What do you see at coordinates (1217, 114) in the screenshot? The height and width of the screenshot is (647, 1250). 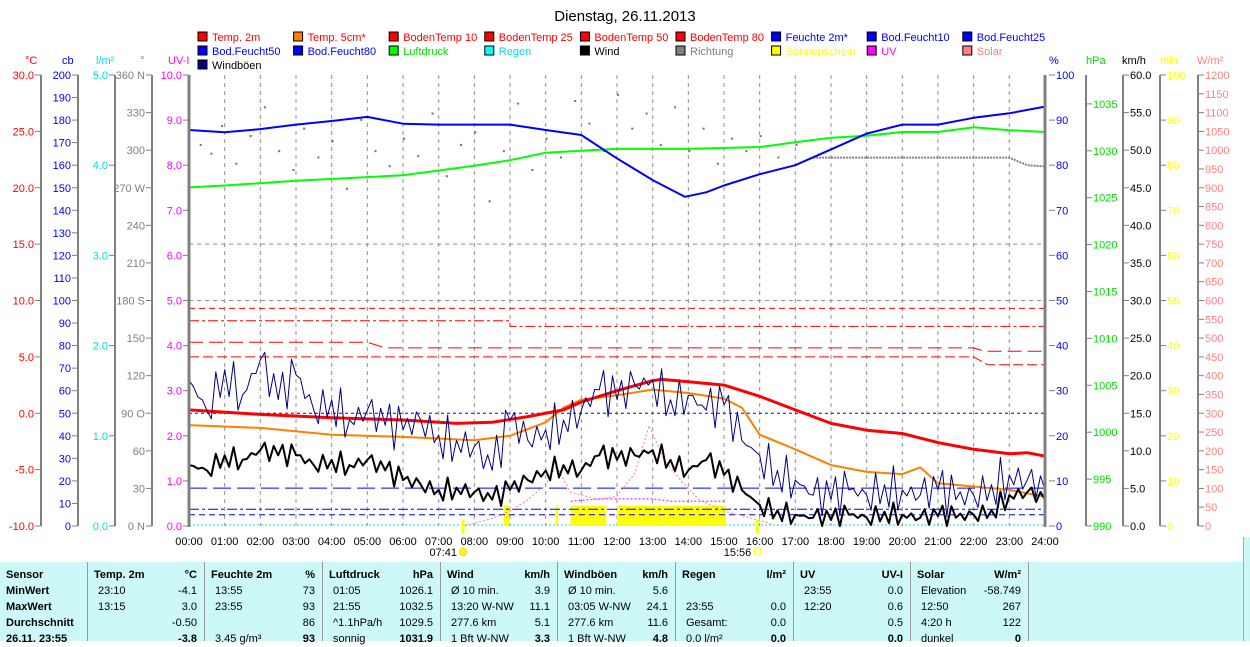 I see `axis-tick-label: 1100` at bounding box center [1217, 114].